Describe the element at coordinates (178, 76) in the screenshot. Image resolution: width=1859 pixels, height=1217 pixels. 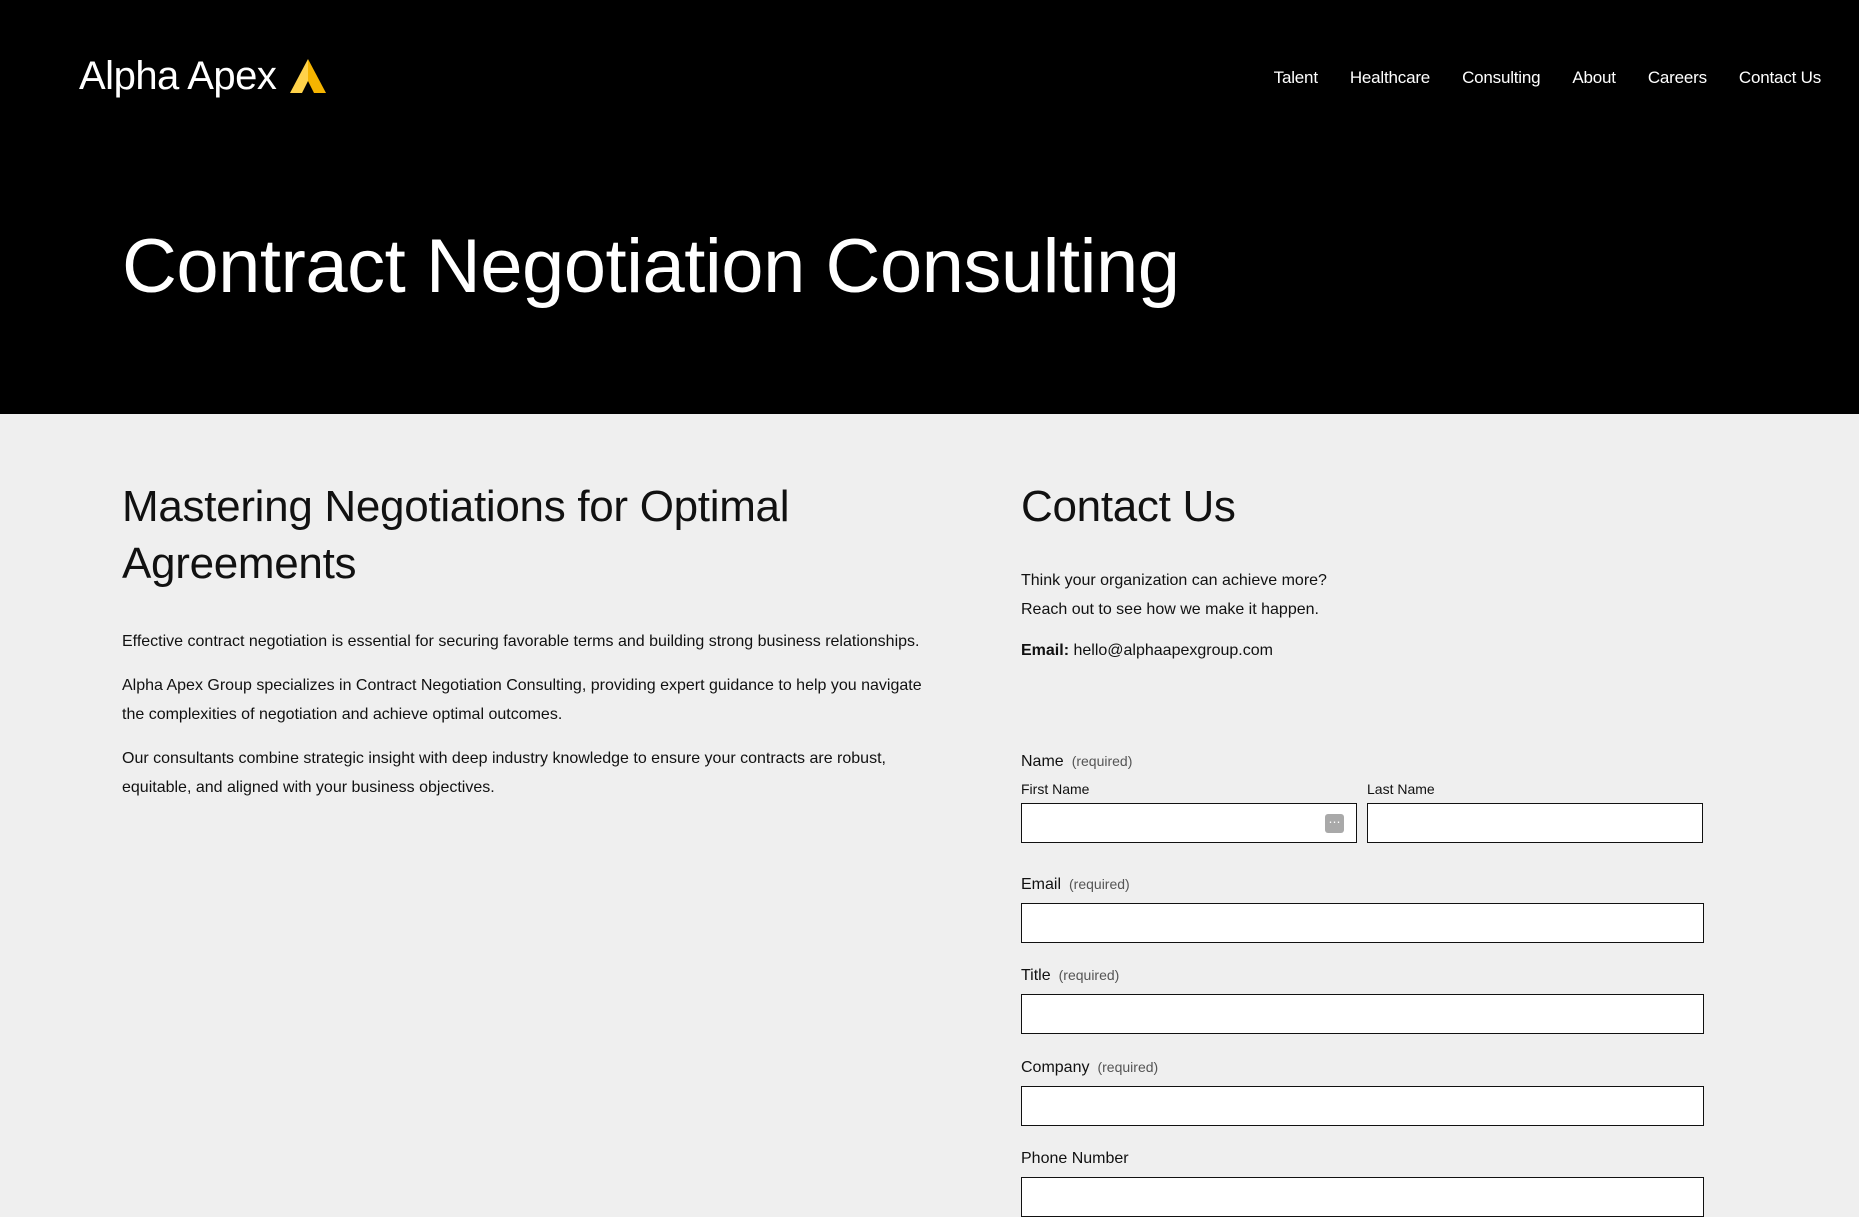
I see `logo-text: Alpha Apex` at that location.